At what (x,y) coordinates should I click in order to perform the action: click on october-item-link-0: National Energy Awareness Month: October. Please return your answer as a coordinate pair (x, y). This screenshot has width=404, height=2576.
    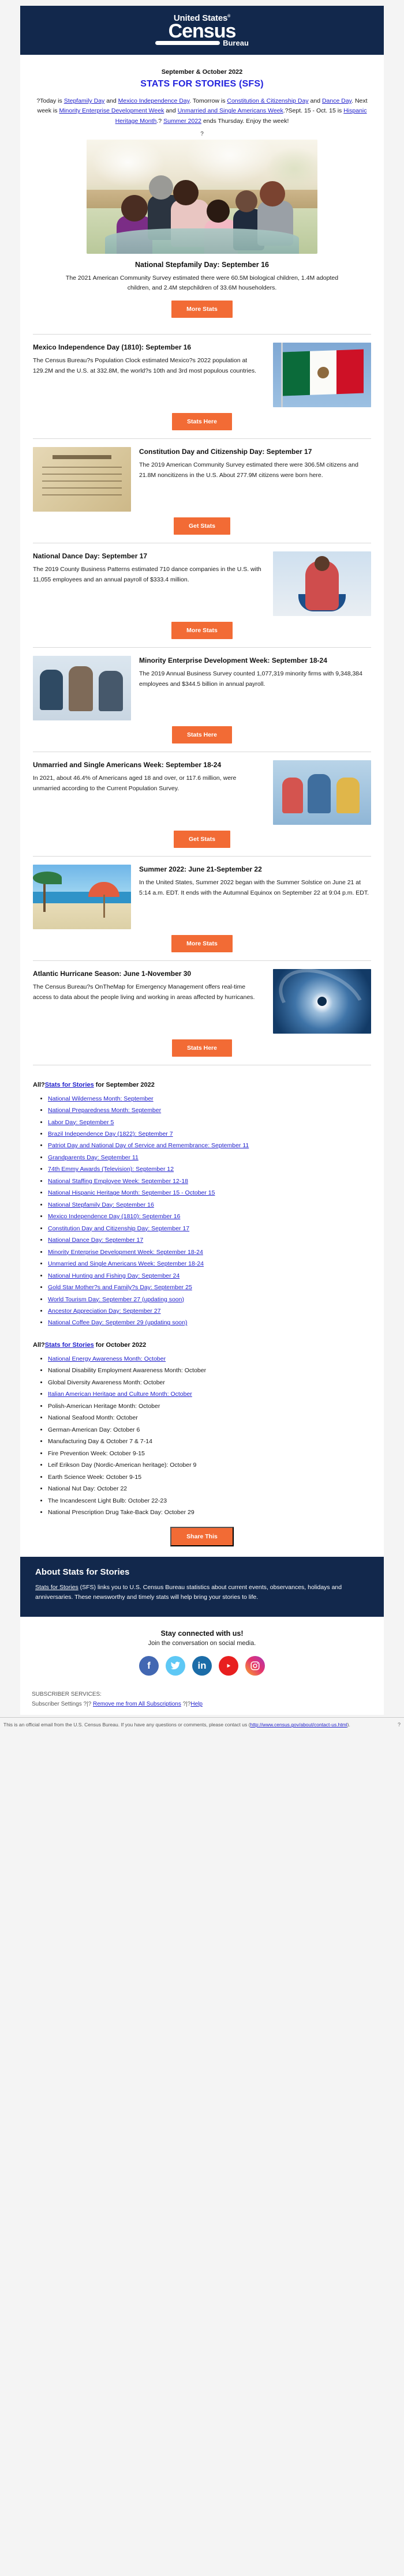
    Looking at the image, I should click on (107, 1358).